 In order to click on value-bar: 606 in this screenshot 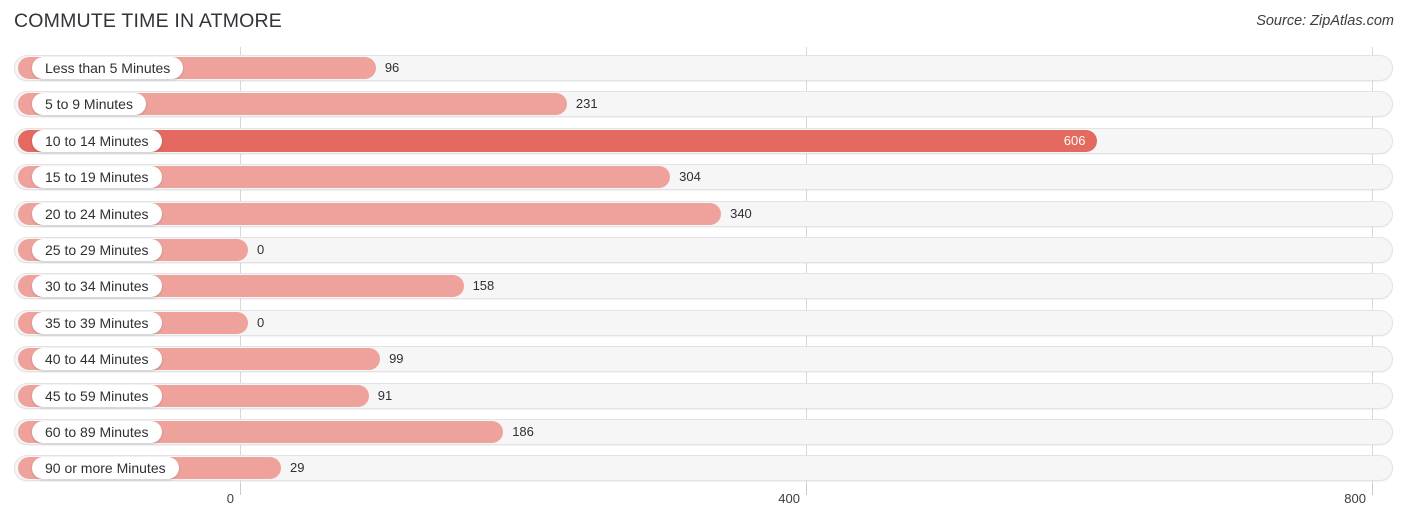, I will do `click(558, 140)`.